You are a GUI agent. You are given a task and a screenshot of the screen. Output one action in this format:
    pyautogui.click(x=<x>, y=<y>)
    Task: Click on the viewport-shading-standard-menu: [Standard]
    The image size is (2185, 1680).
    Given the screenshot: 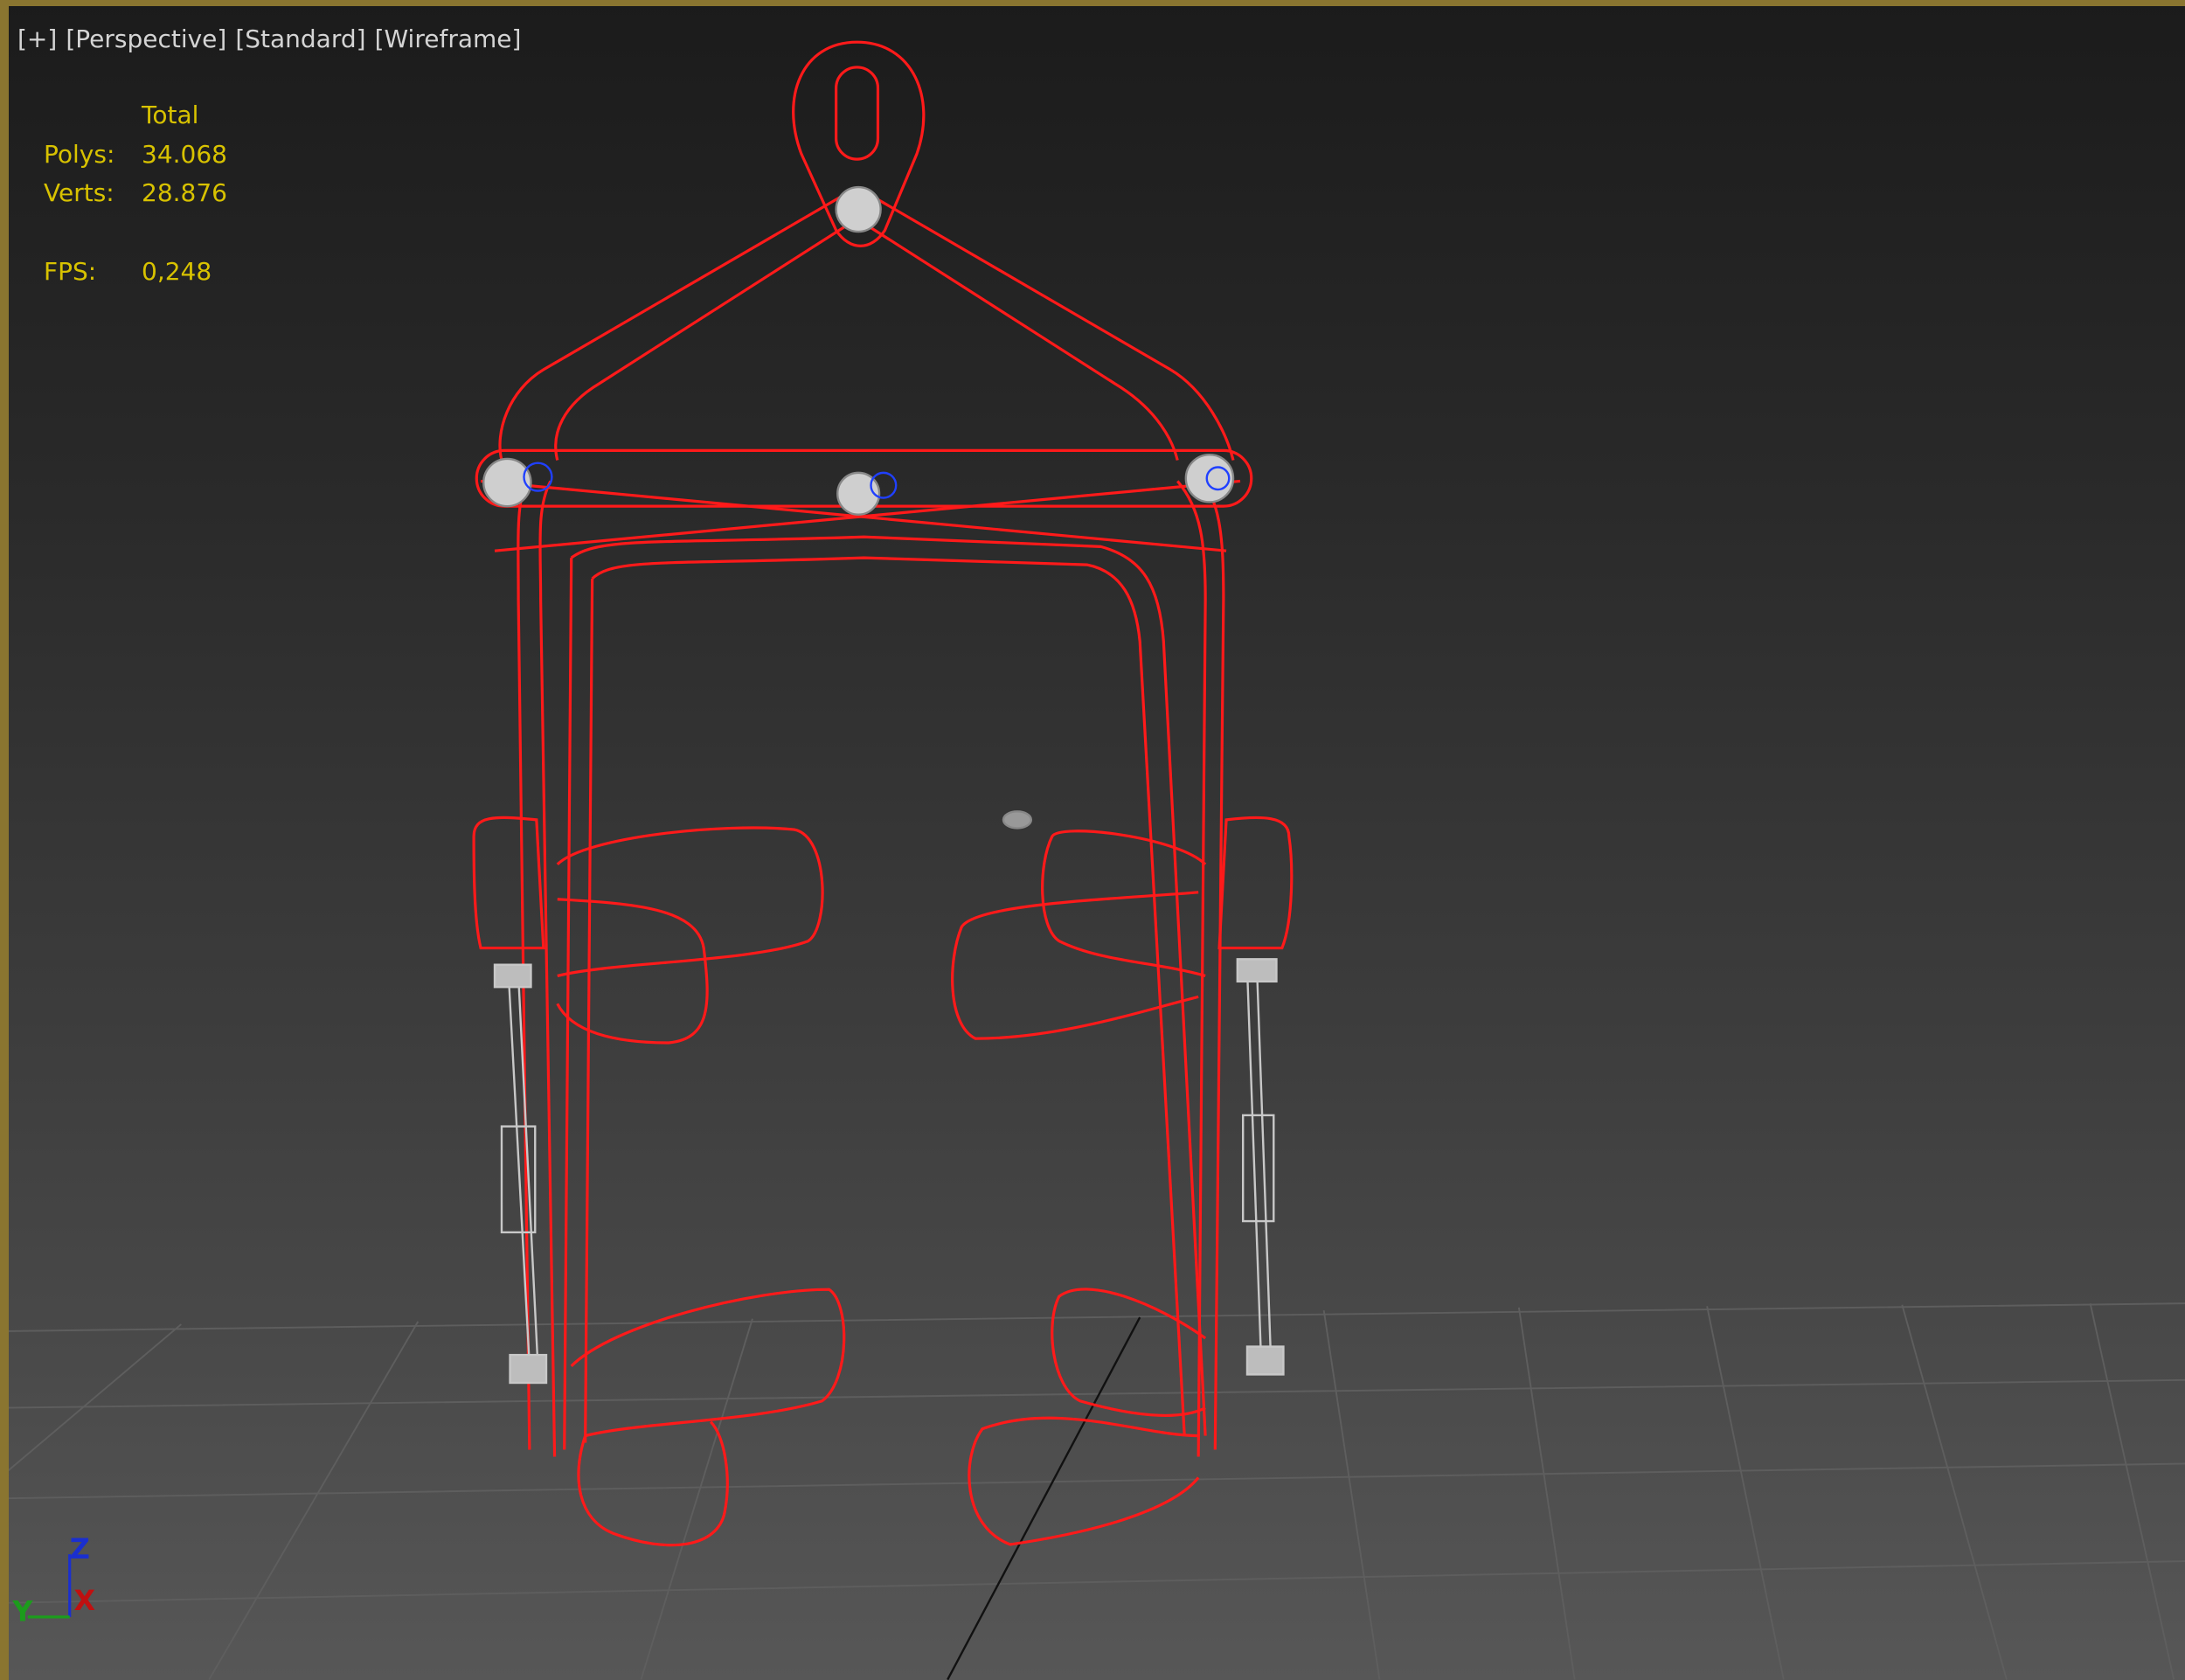 What is the action you would take?
    pyautogui.click(x=300, y=38)
    